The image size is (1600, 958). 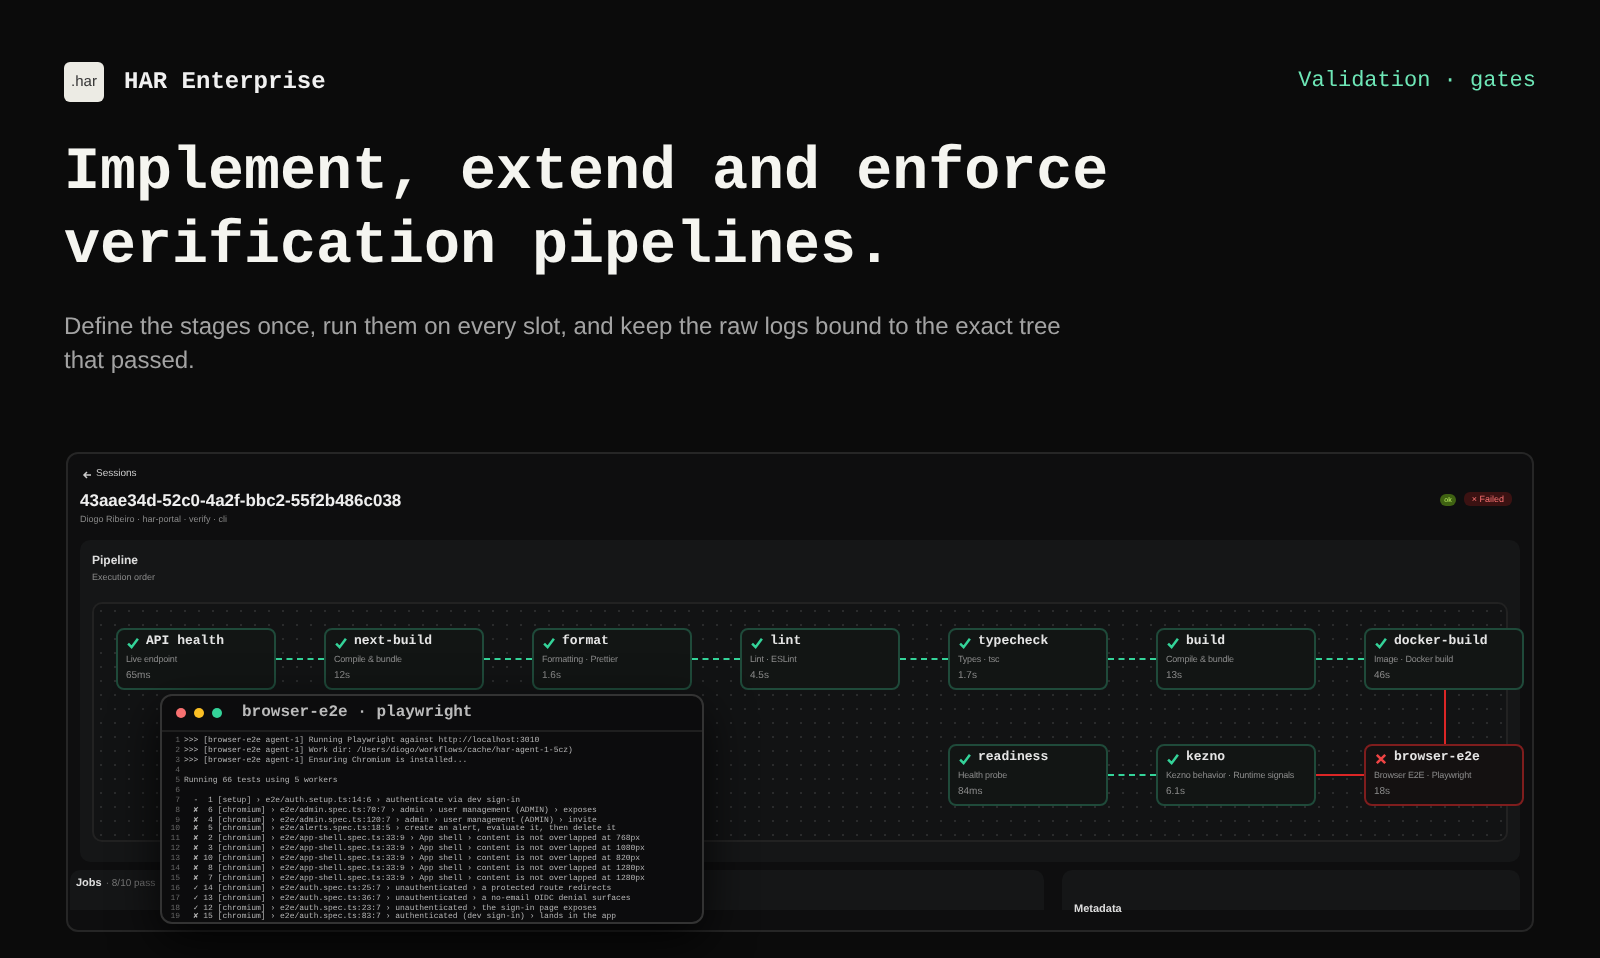 What do you see at coordinates (357, 713) in the screenshot?
I see `terminal-title: browser-e2e · playwright` at bounding box center [357, 713].